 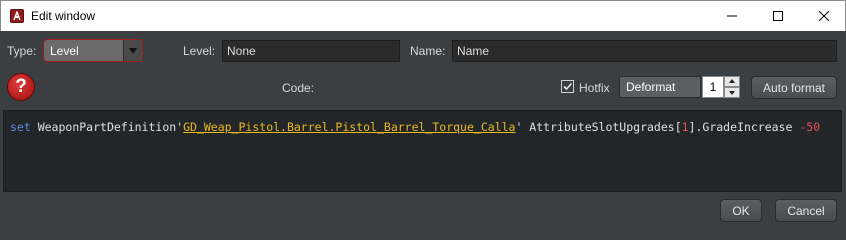 What do you see at coordinates (428, 51) in the screenshot?
I see `name-label: Name:` at bounding box center [428, 51].